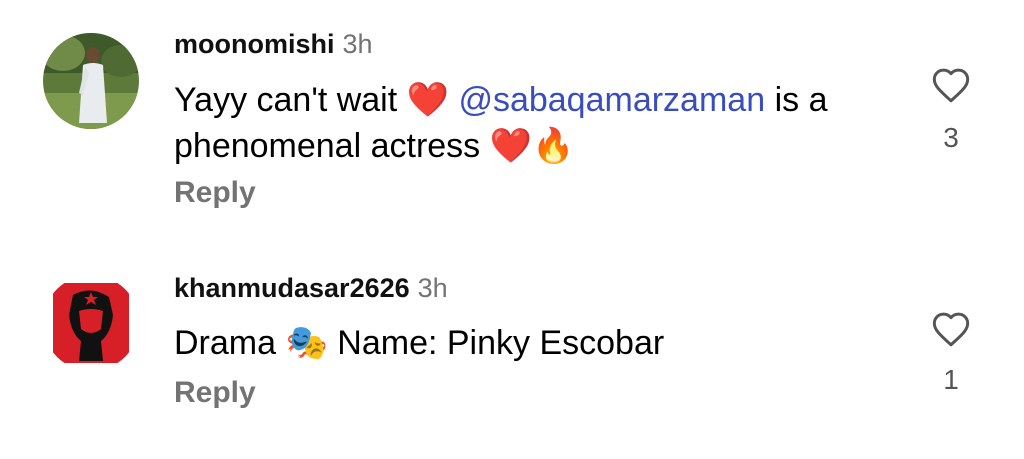  I want to click on like-count: 1, so click(951, 379).